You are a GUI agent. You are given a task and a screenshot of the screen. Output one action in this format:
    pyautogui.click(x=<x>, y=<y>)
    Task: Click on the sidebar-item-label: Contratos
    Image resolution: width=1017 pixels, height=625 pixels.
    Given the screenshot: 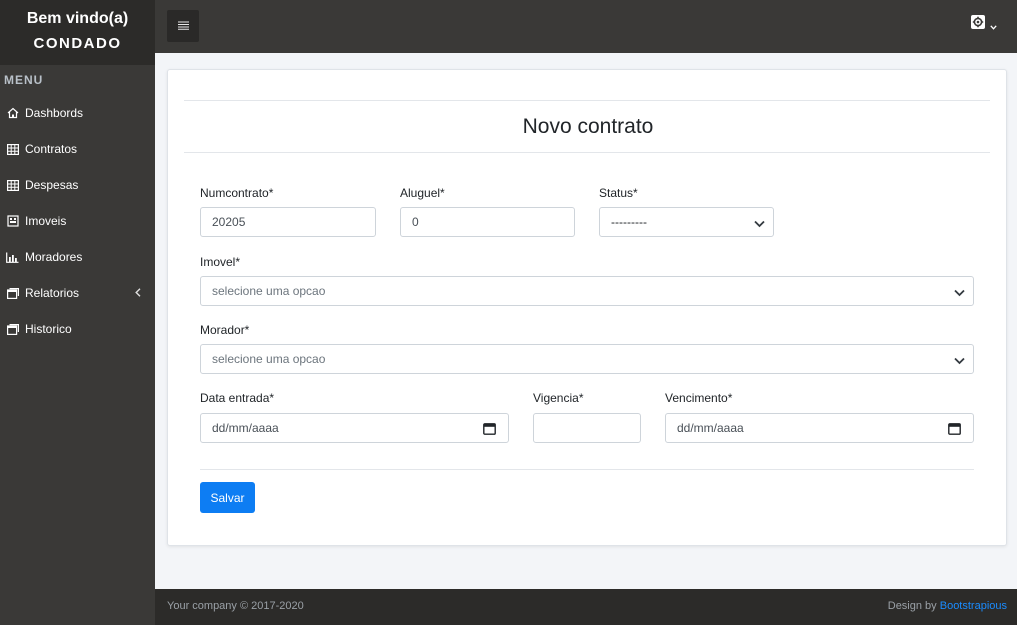 What is the action you would take?
    pyautogui.click(x=51, y=149)
    